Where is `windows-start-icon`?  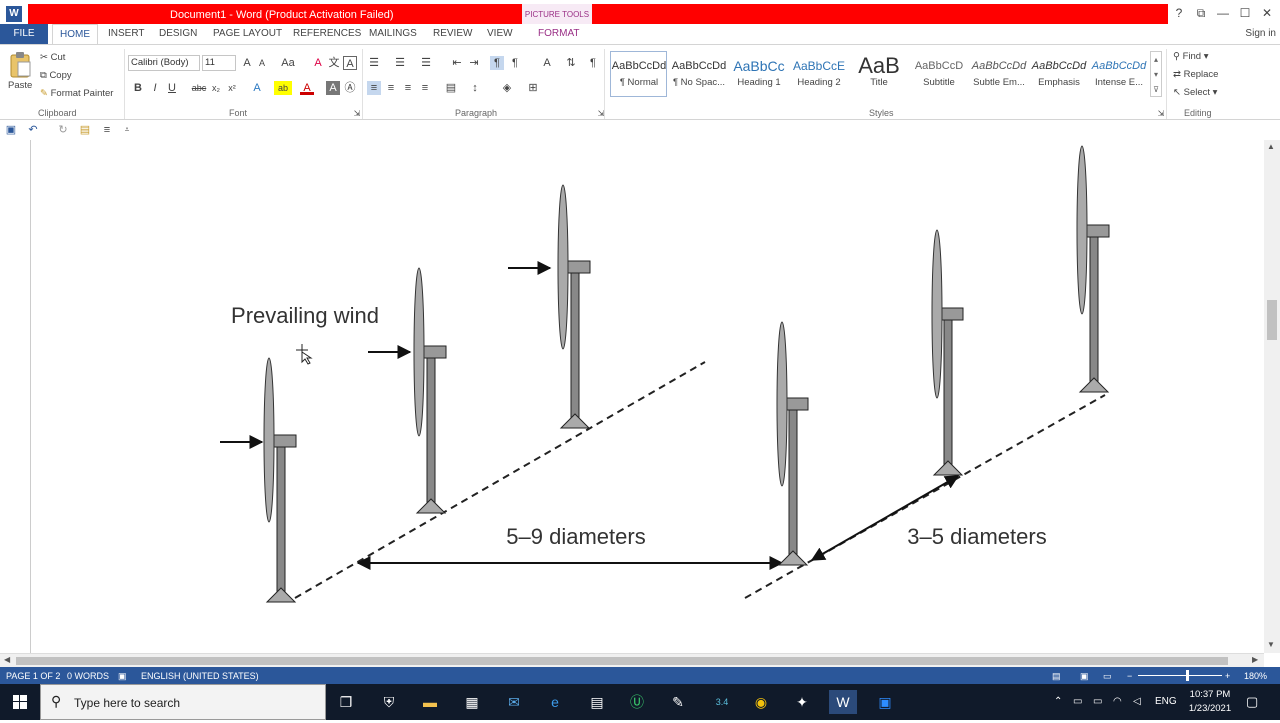
windows-start-icon is located at coordinates (20, 702).